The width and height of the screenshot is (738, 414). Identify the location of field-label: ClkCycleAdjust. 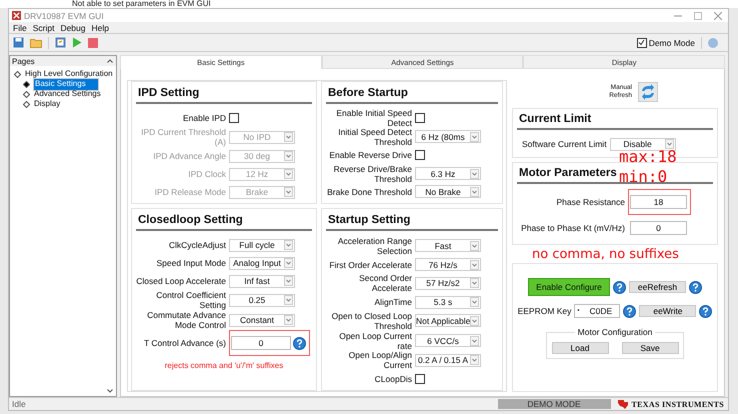
(197, 245).